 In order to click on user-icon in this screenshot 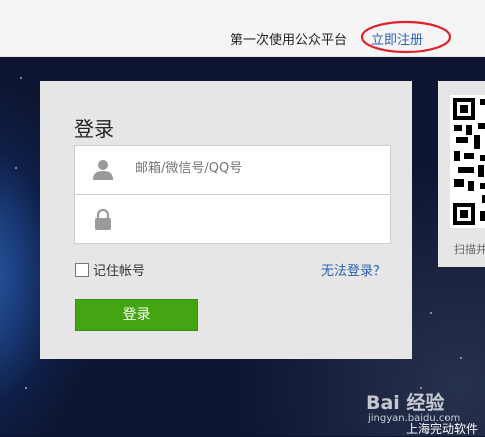, I will do `click(103, 170)`.